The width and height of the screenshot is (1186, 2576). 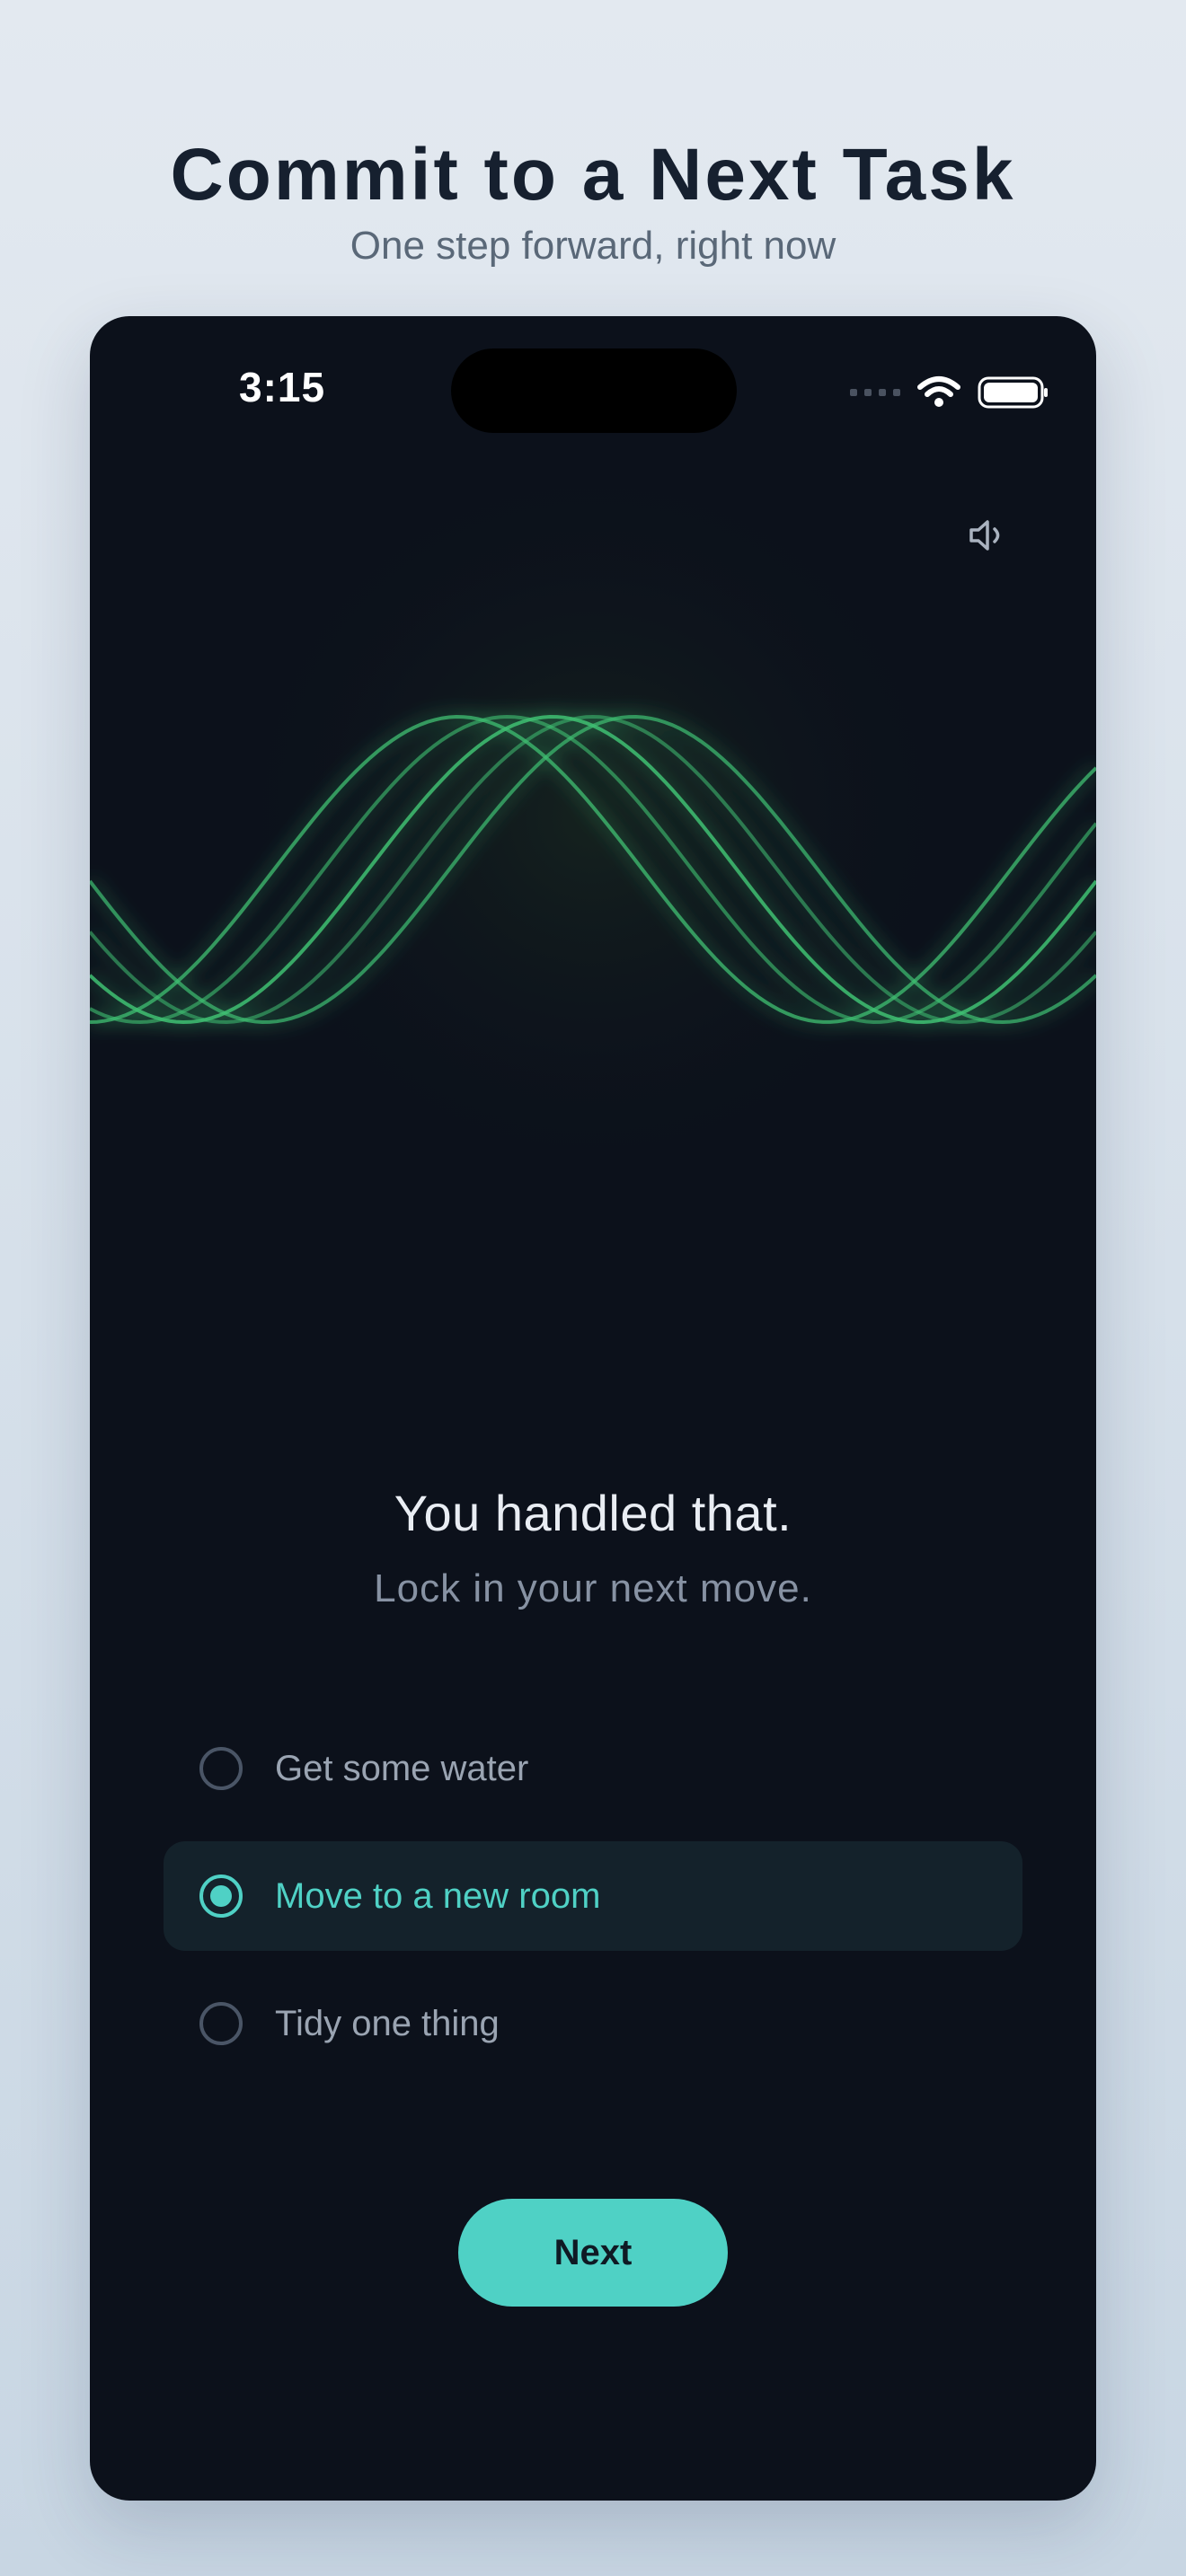 I want to click on dynamic-island, so click(x=594, y=390).